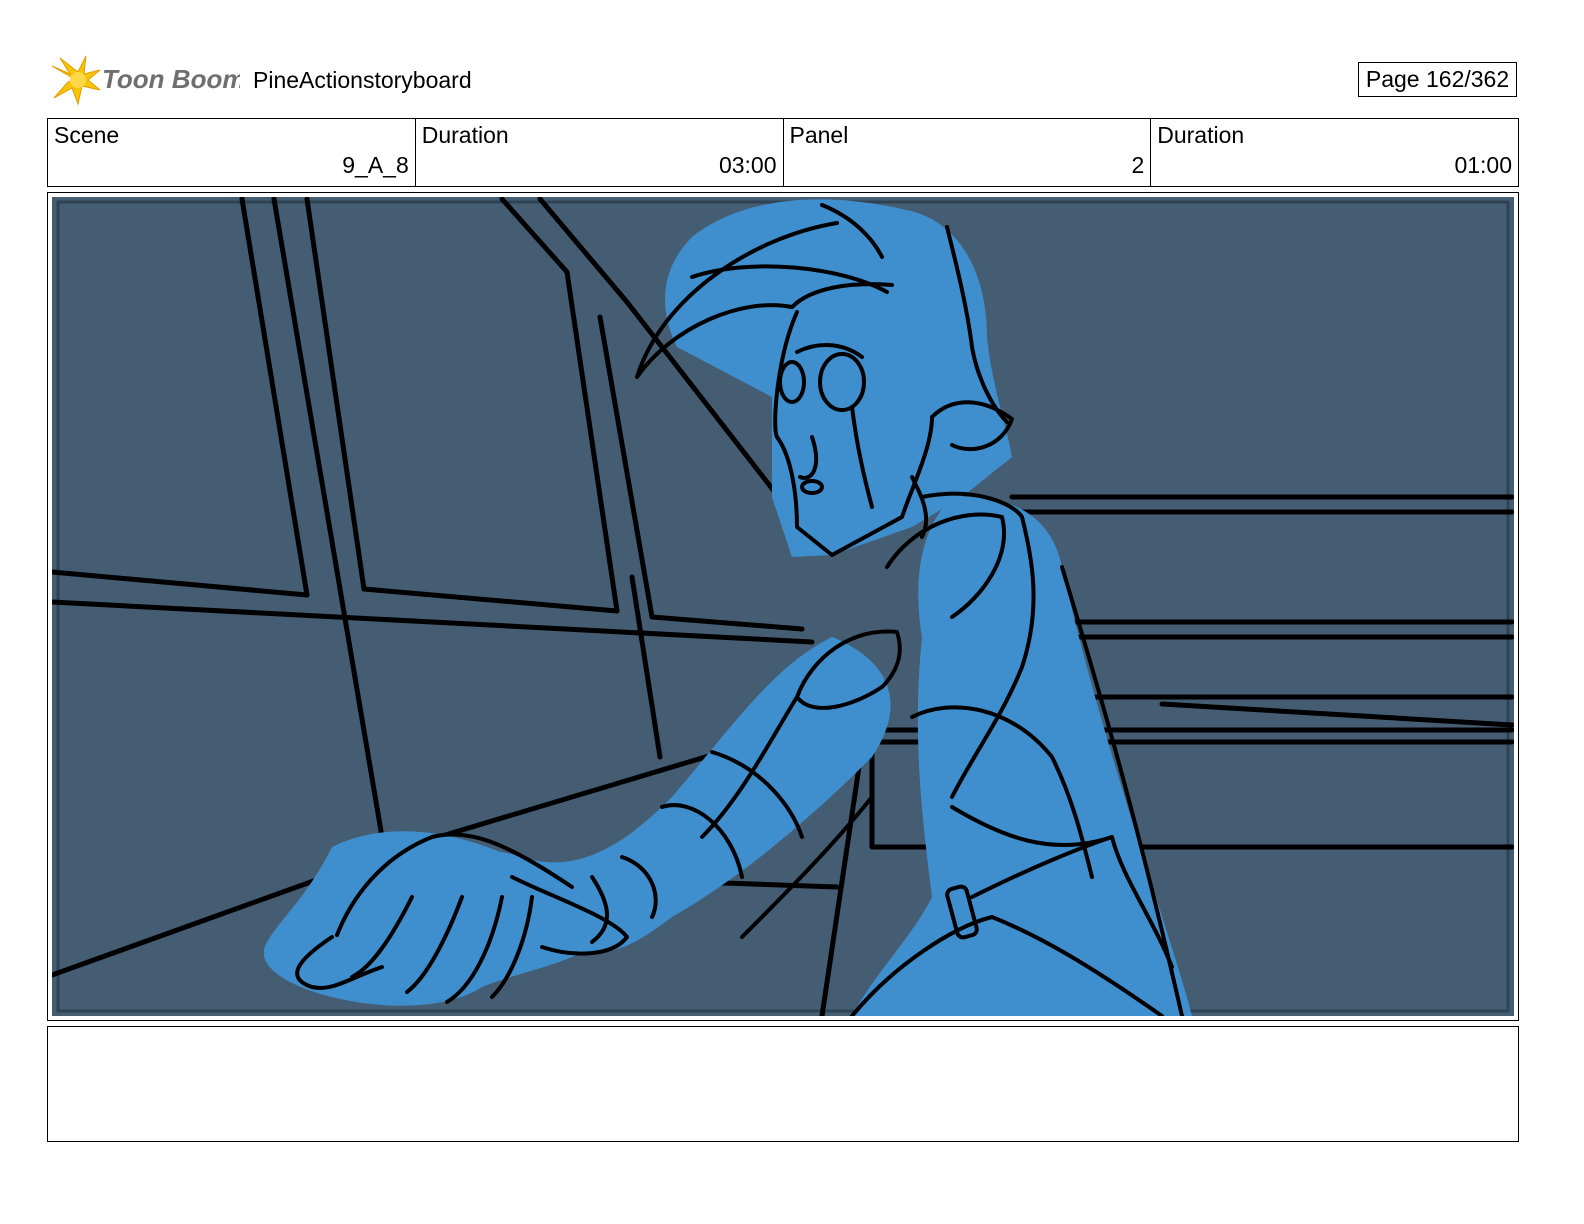 The height and width of the screenshot is (1224, 1584). I want to click on panel-cell: Panel 2, so click(966, 152).